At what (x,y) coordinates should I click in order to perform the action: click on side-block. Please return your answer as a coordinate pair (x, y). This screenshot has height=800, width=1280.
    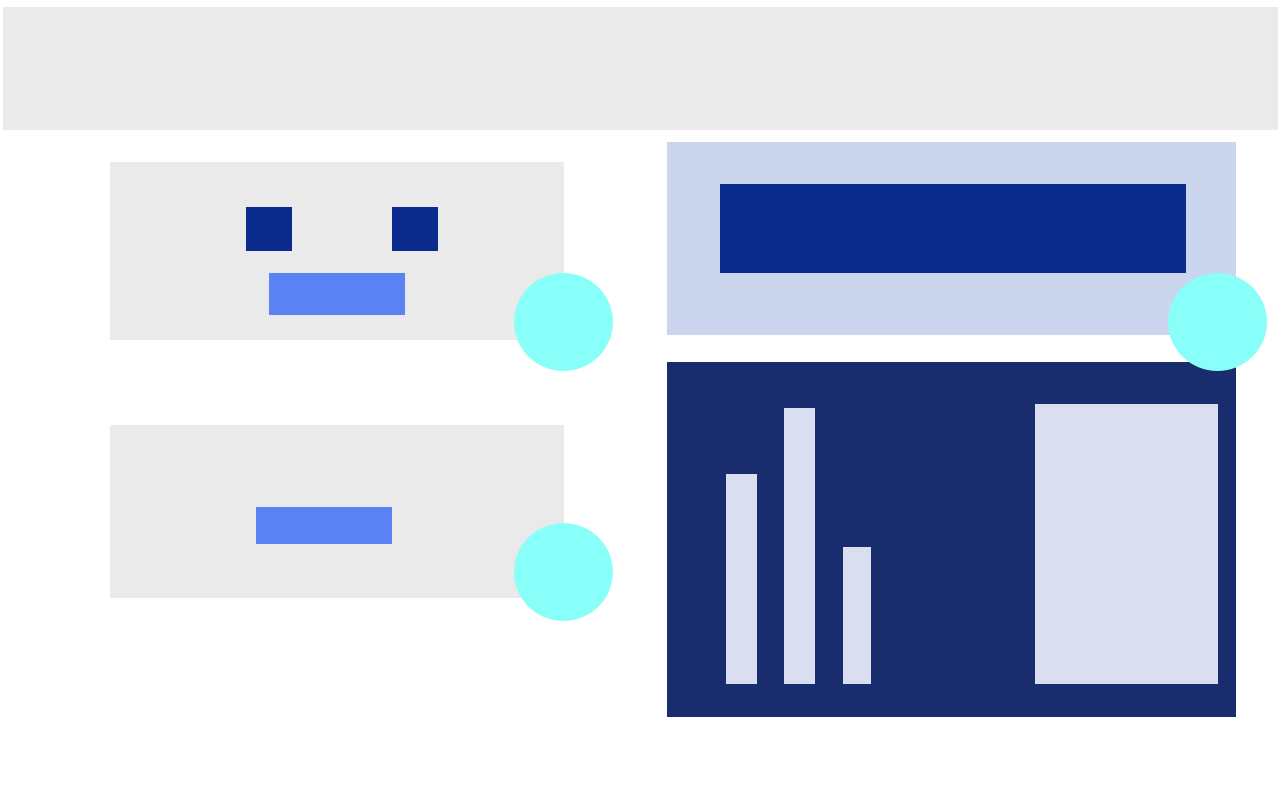
    Looking at the image, I should click on (1126, 544).